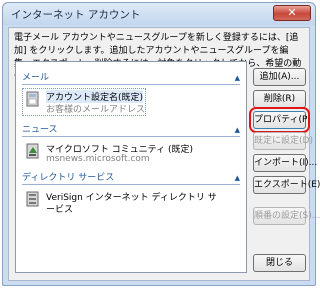 Image resolution: width=320 pixels, height=290 pixels. Describe the element at coordinates (159, 14) in the screenshot. I see `title-bar: インターネット アカウント ✕` at that location.